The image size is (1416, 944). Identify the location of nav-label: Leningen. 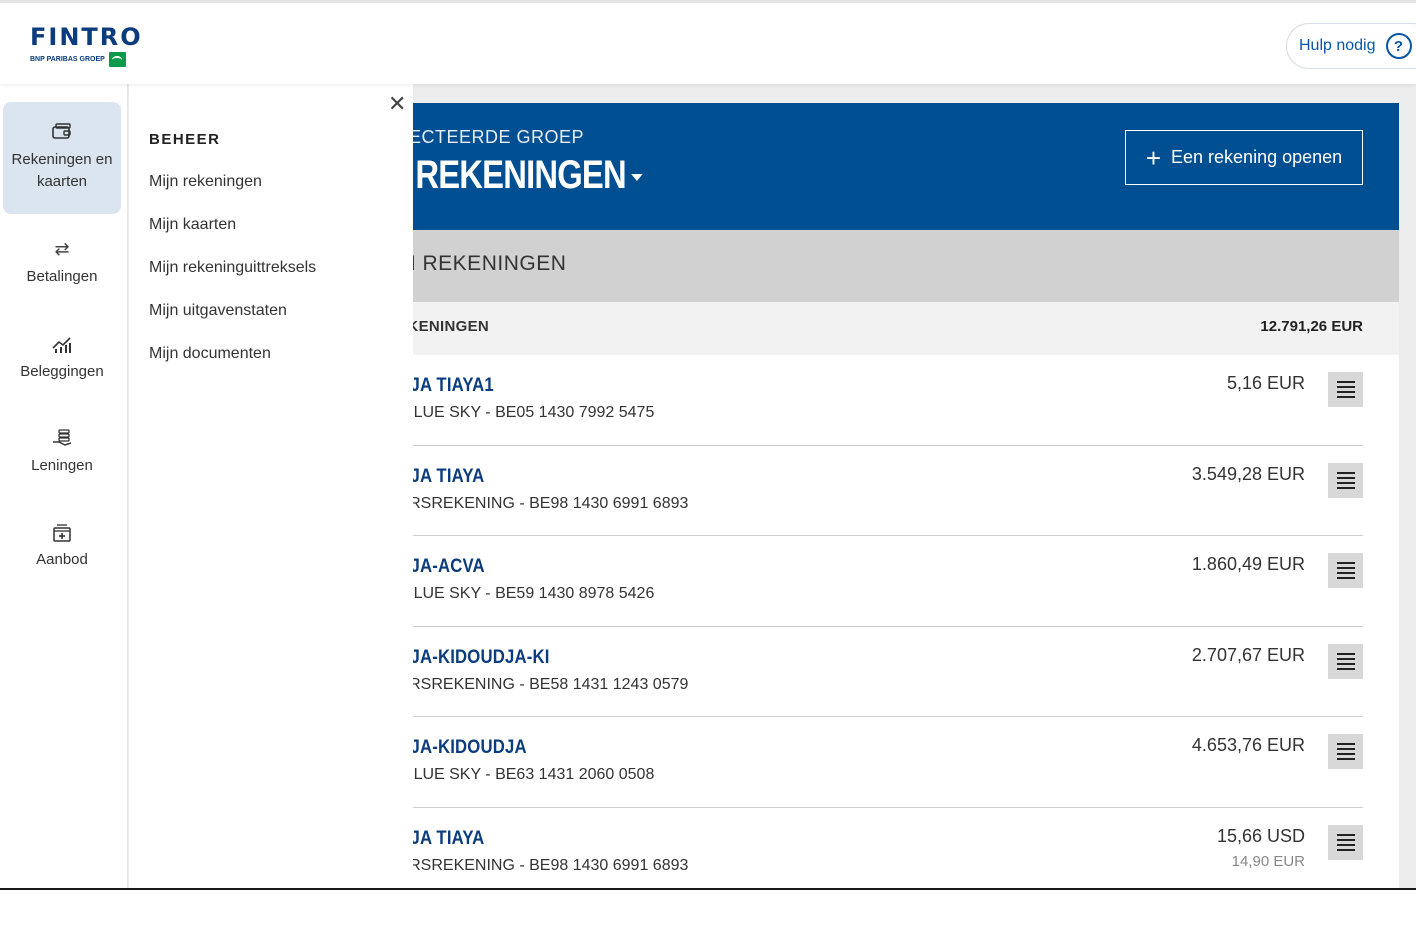
(62, 465).